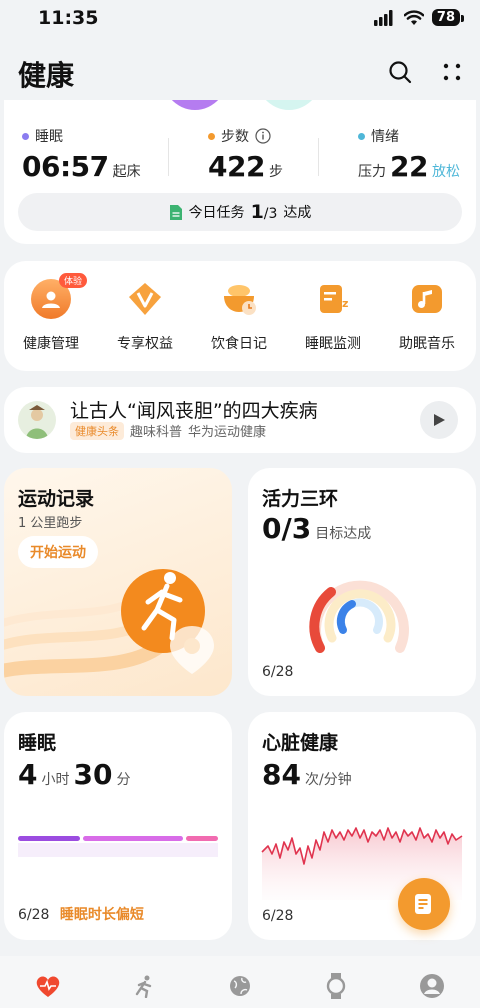  Describe the element at coordinates (55, 780) in the screenshot. I see `hours-unit: 小时` at that location.